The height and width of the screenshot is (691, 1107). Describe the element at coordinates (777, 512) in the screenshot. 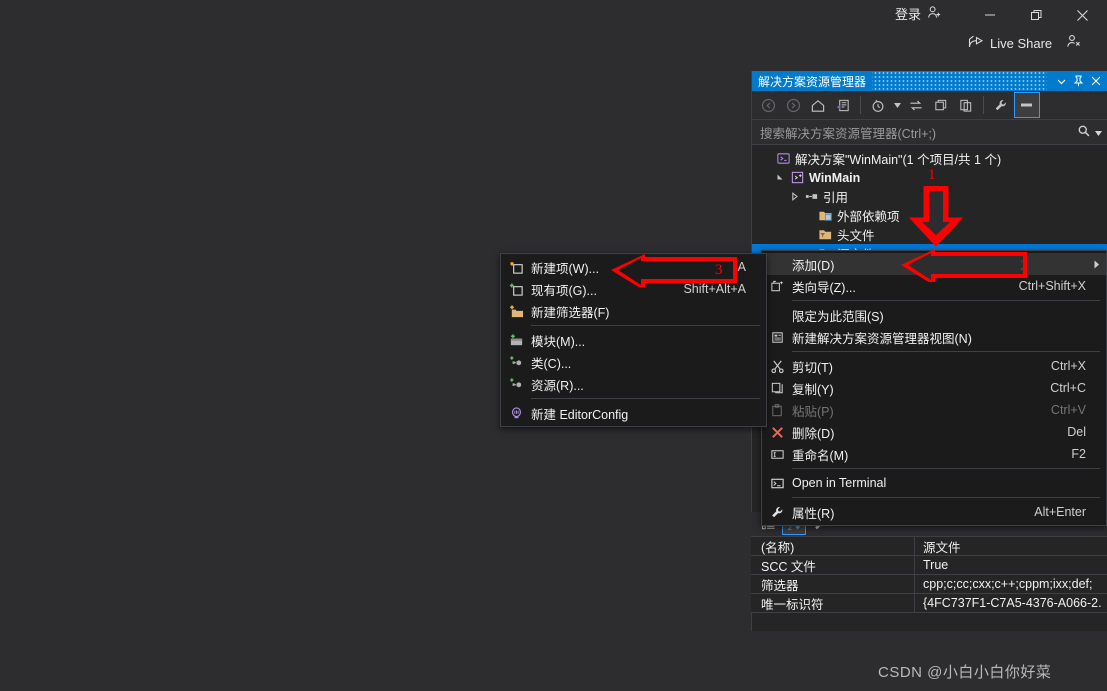

I see `wrench-icon` at that location.